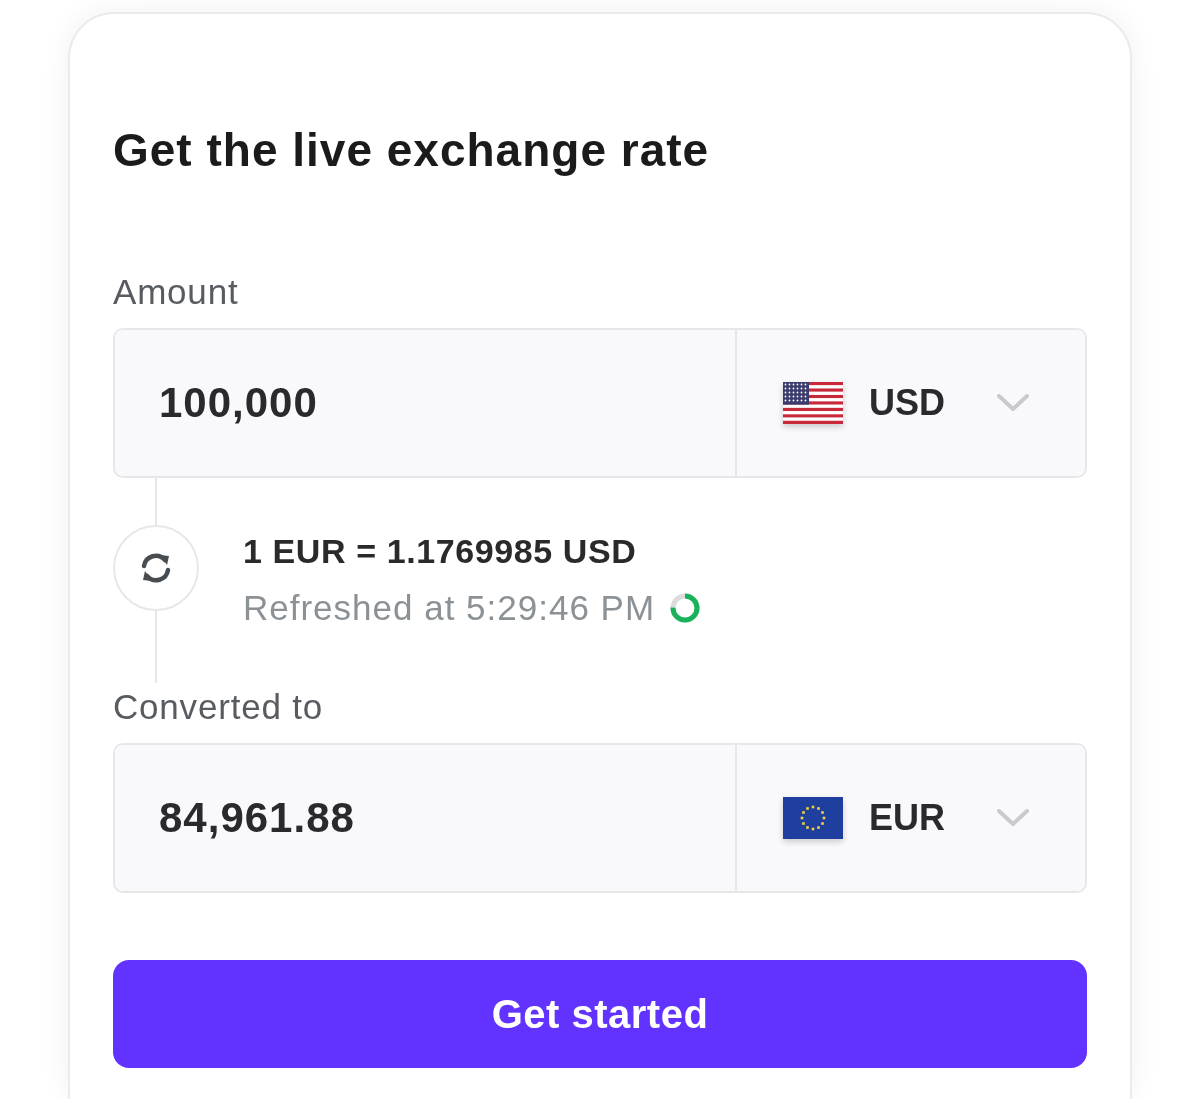 This screenshot has width=1200, height=1099. What do you see at coordinates (813, 403) in the screenshot?
I see `us-flag-icon` at bounding box center [813, 403].